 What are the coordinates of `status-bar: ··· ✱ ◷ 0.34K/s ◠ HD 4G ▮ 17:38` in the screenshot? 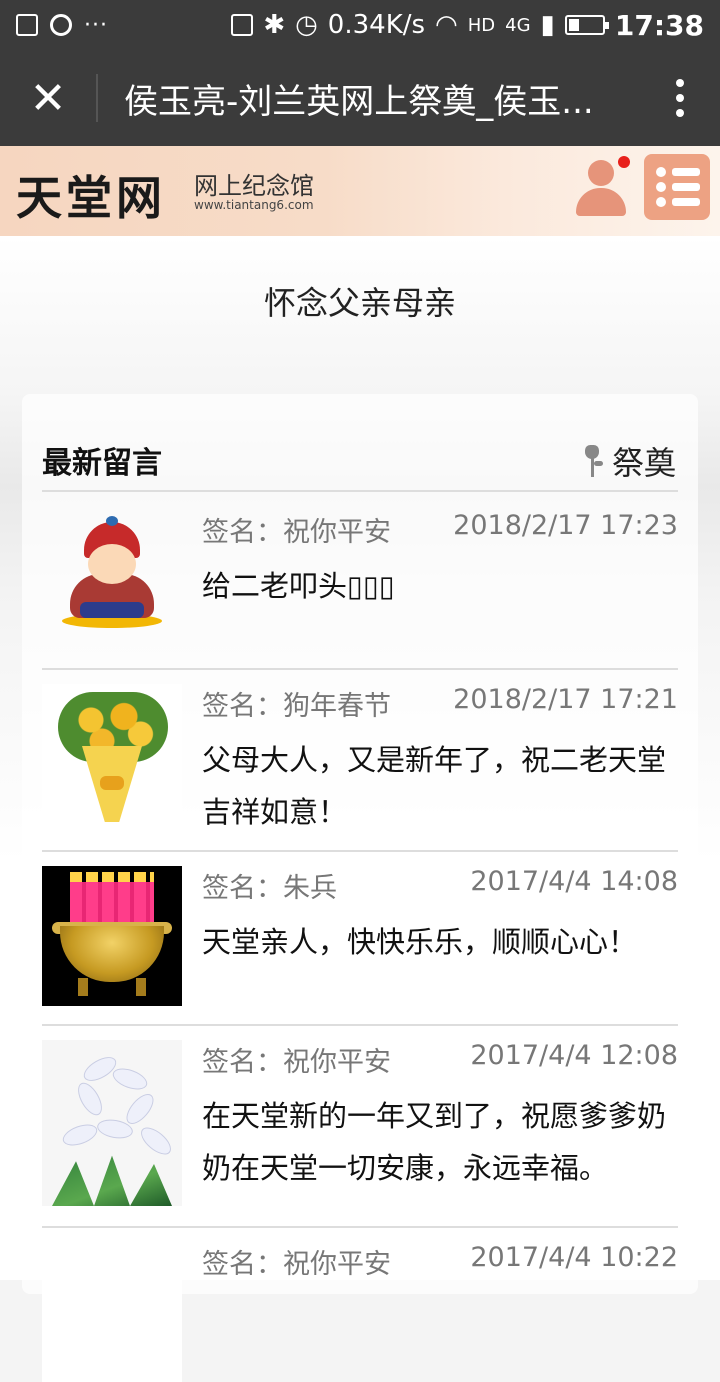 It's located at (360, 25).